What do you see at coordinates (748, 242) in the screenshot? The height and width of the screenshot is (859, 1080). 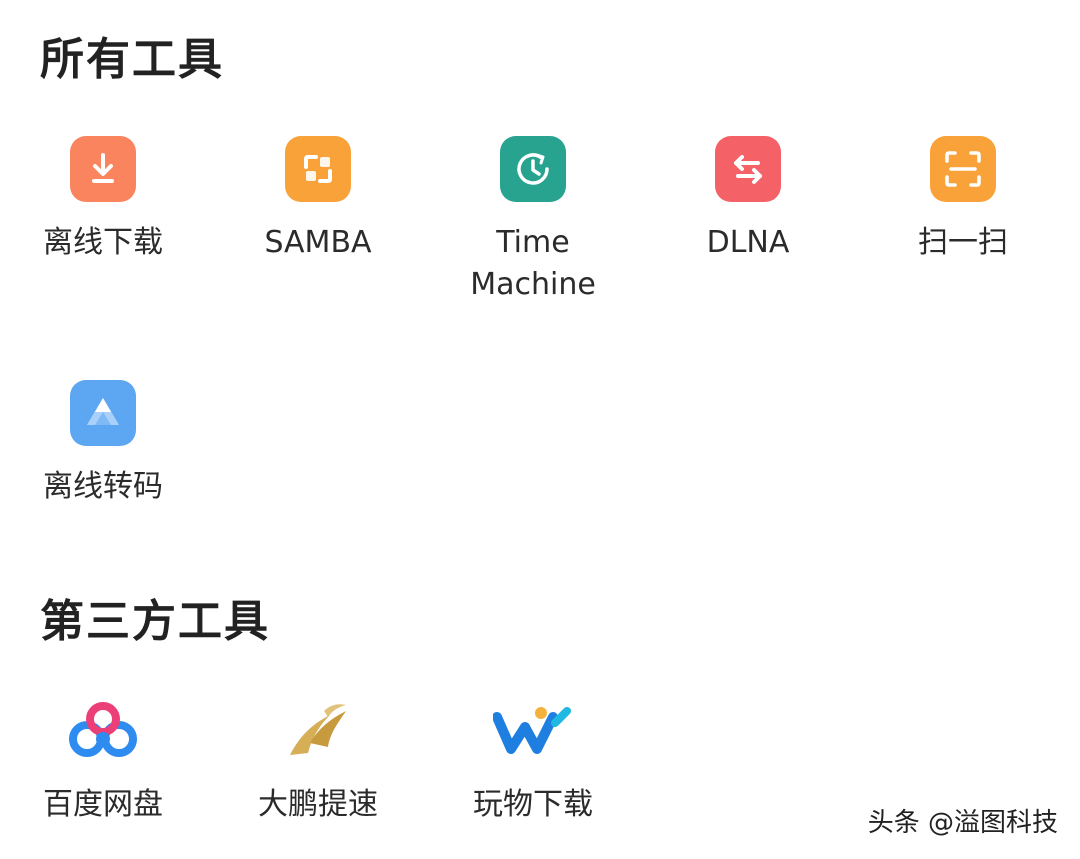 I see `tool-label: DLNA` at bounding box center [748, 242].